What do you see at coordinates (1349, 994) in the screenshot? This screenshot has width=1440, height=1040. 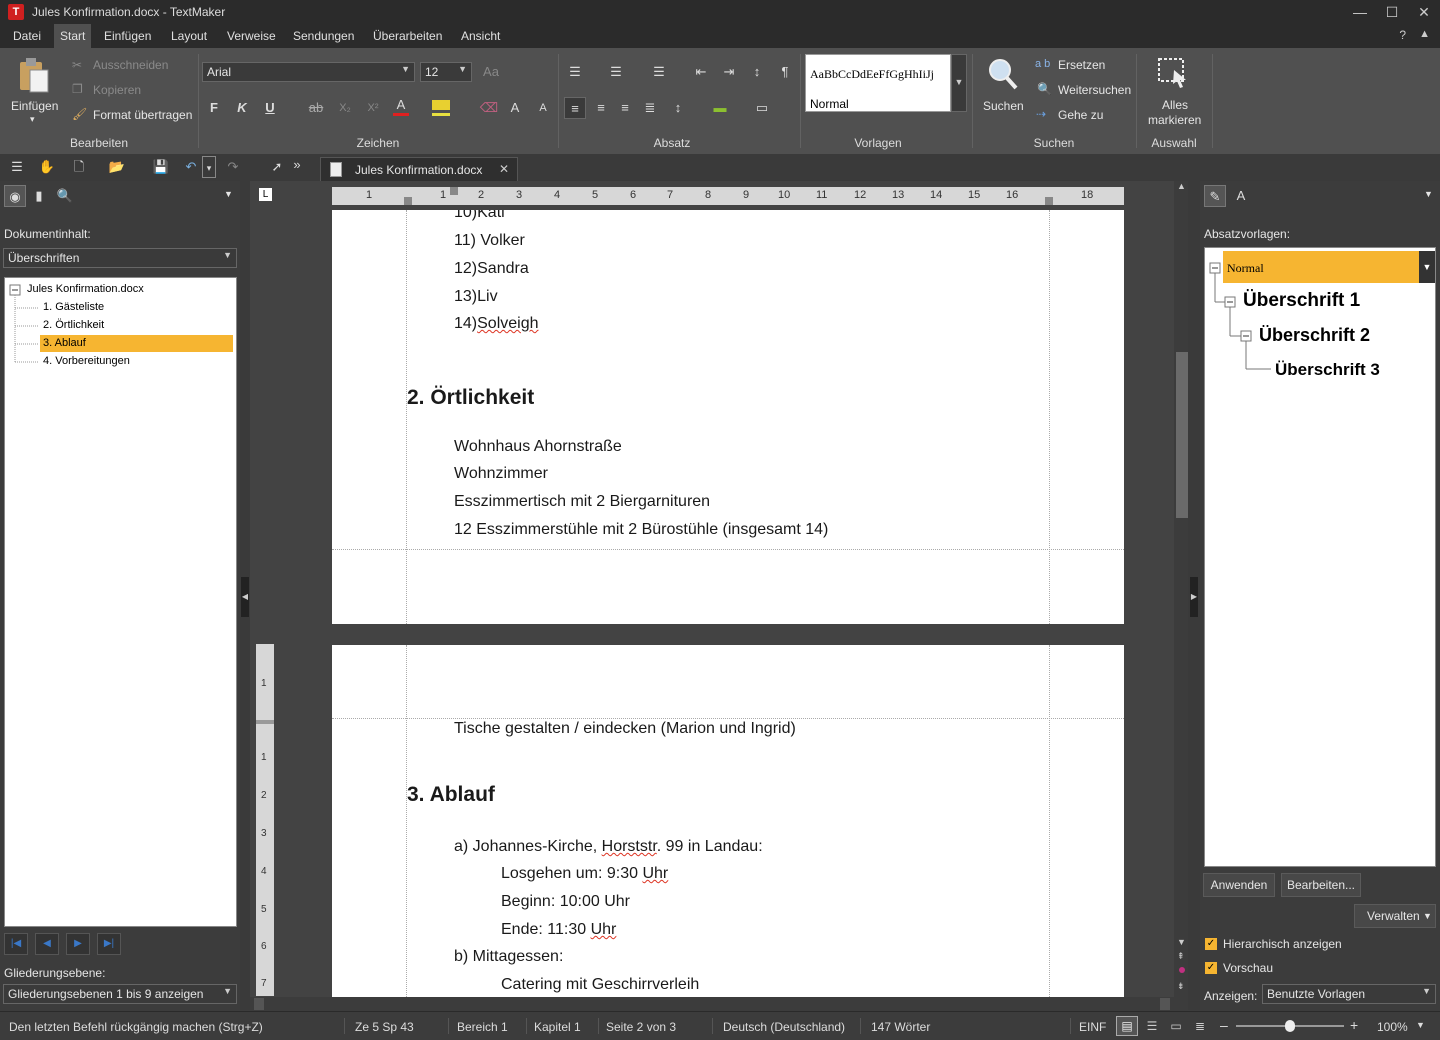 I see `show-styles-combo: Benutzte Vorlagen ▼` at bounding box center [1349, 994].